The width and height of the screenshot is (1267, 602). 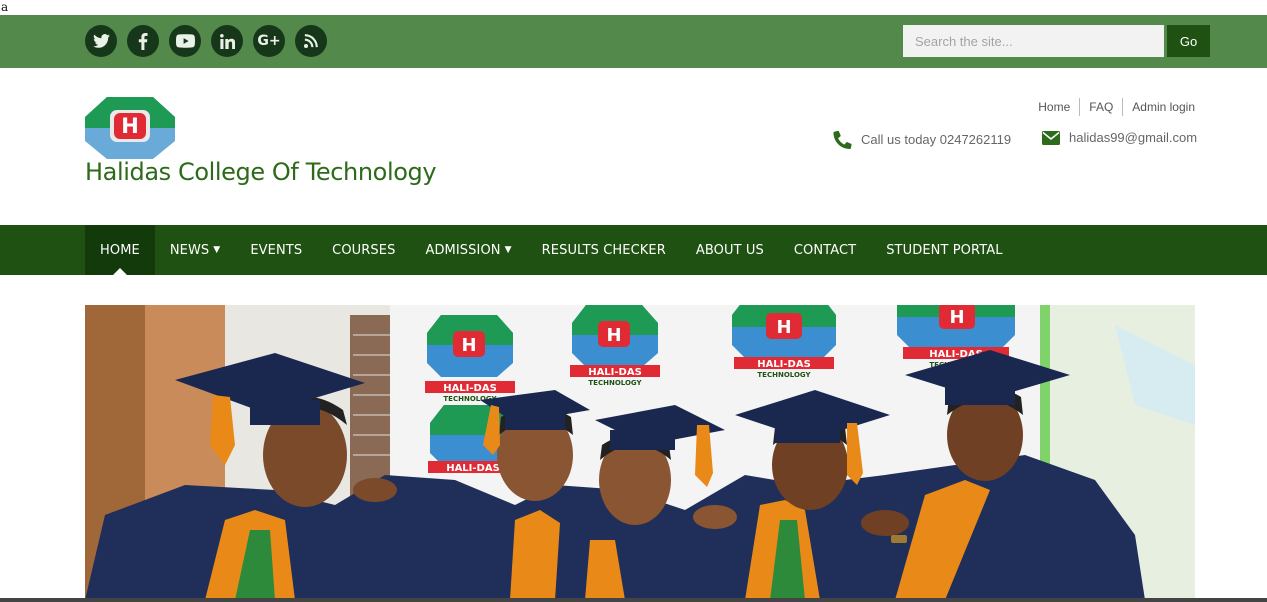 I want to click on nav-label: RESULTS CHECKER, so click(x=603, y=250).